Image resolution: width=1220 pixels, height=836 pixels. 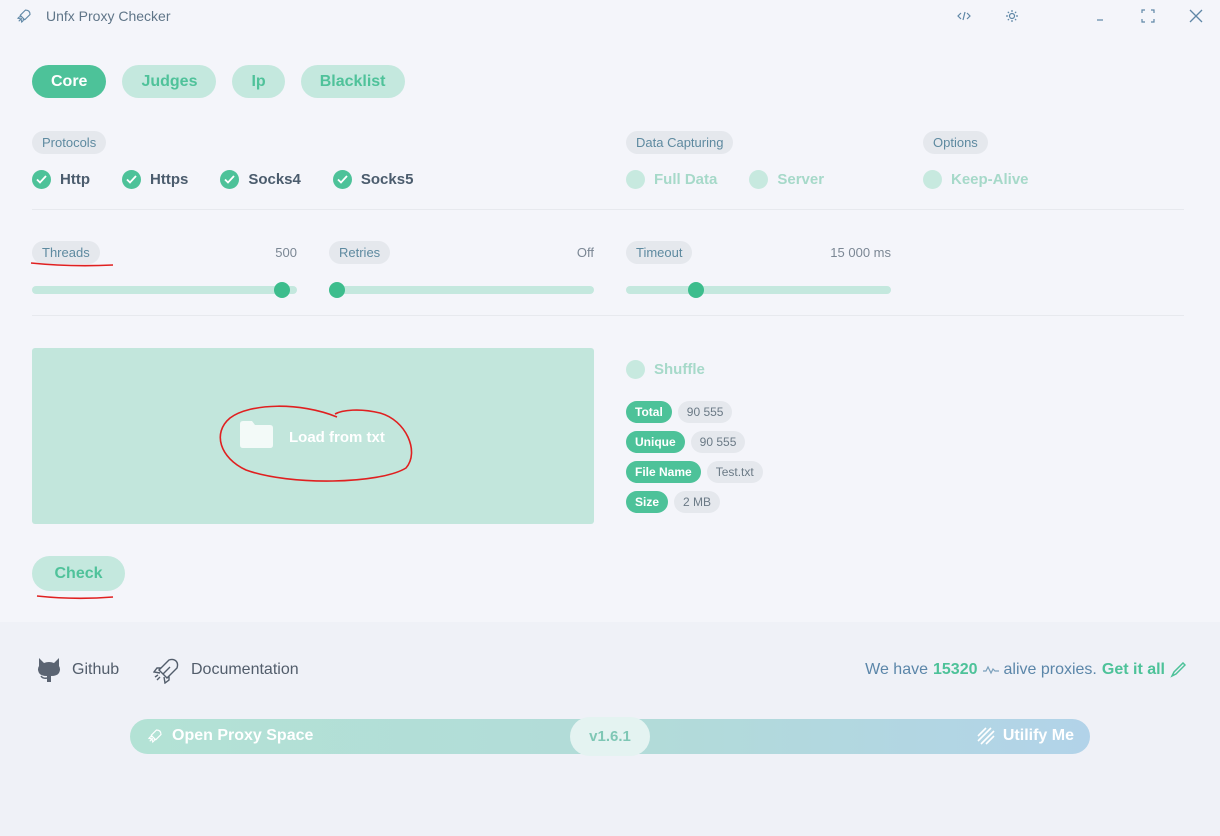 What do you see at coordinates (705, 412) in the screenshot?
I see `stat-total-value: 90 555` at bounding box center [705, 412].